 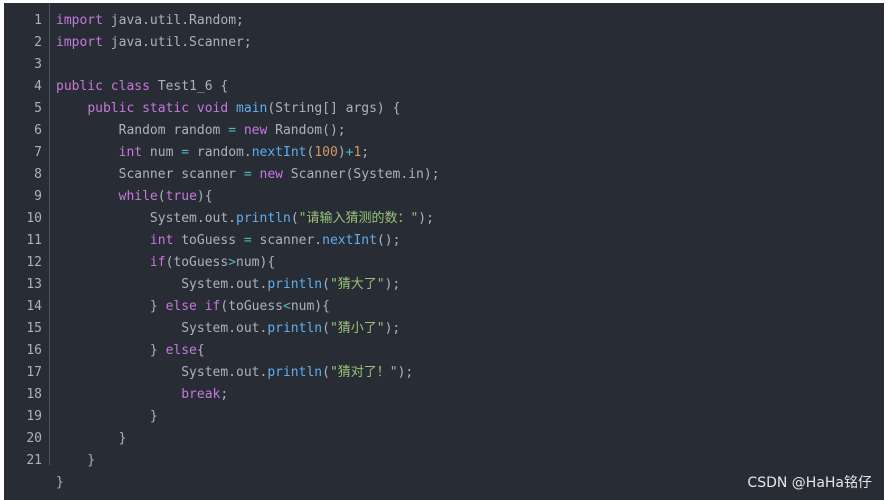 What do you see at coordinates (34, 438) in the screenshot?
I see `line-number: 20` at bounding box center [34, 438].